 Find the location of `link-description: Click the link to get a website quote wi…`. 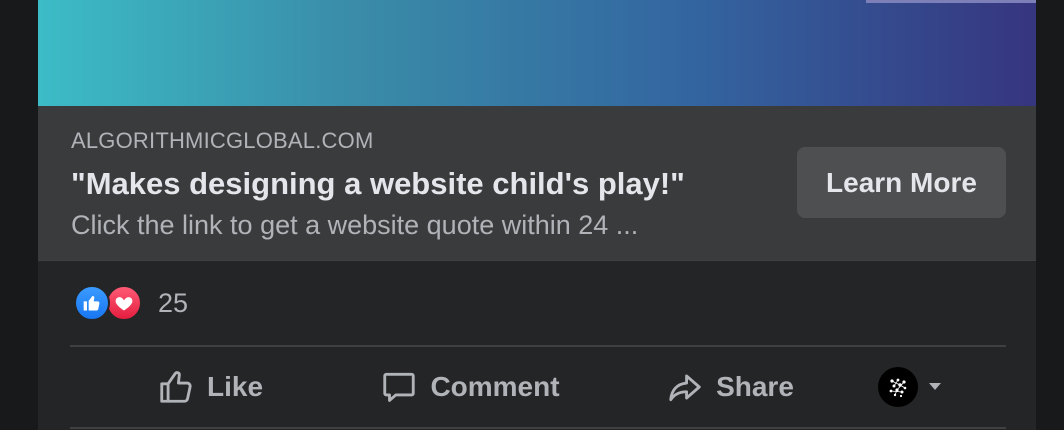

link-description: Click the link to get a website quote wi… is located at coordinates (355, 225).